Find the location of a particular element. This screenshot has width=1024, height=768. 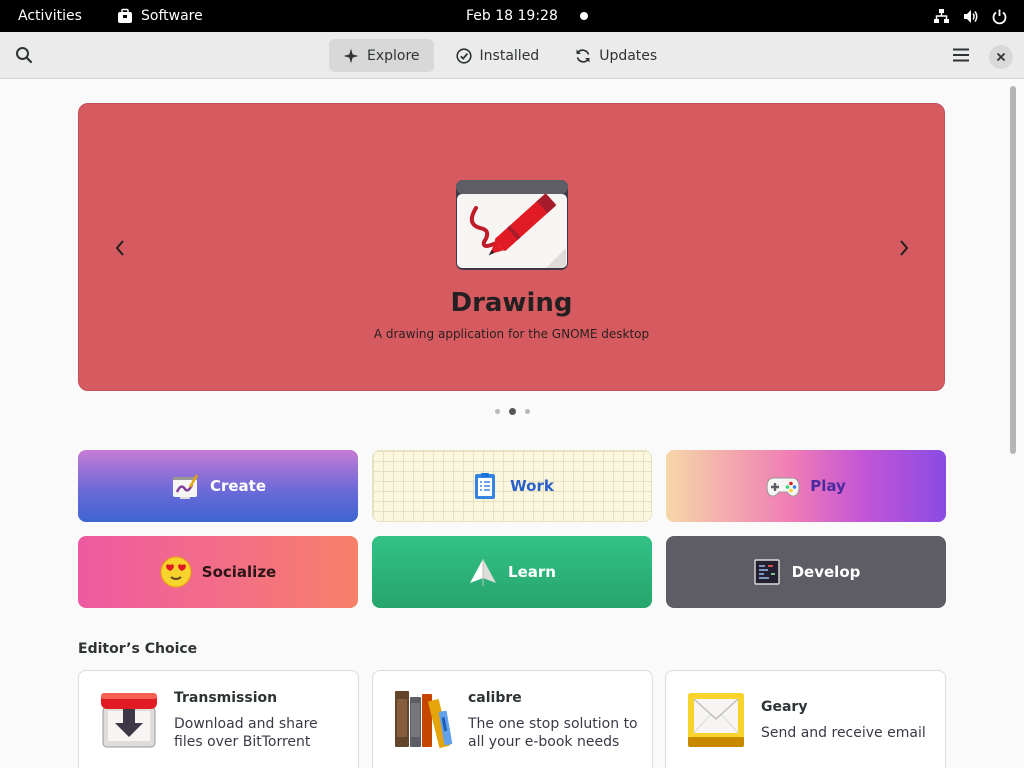

app-name-label: Software is located at coordinates (172, 16).